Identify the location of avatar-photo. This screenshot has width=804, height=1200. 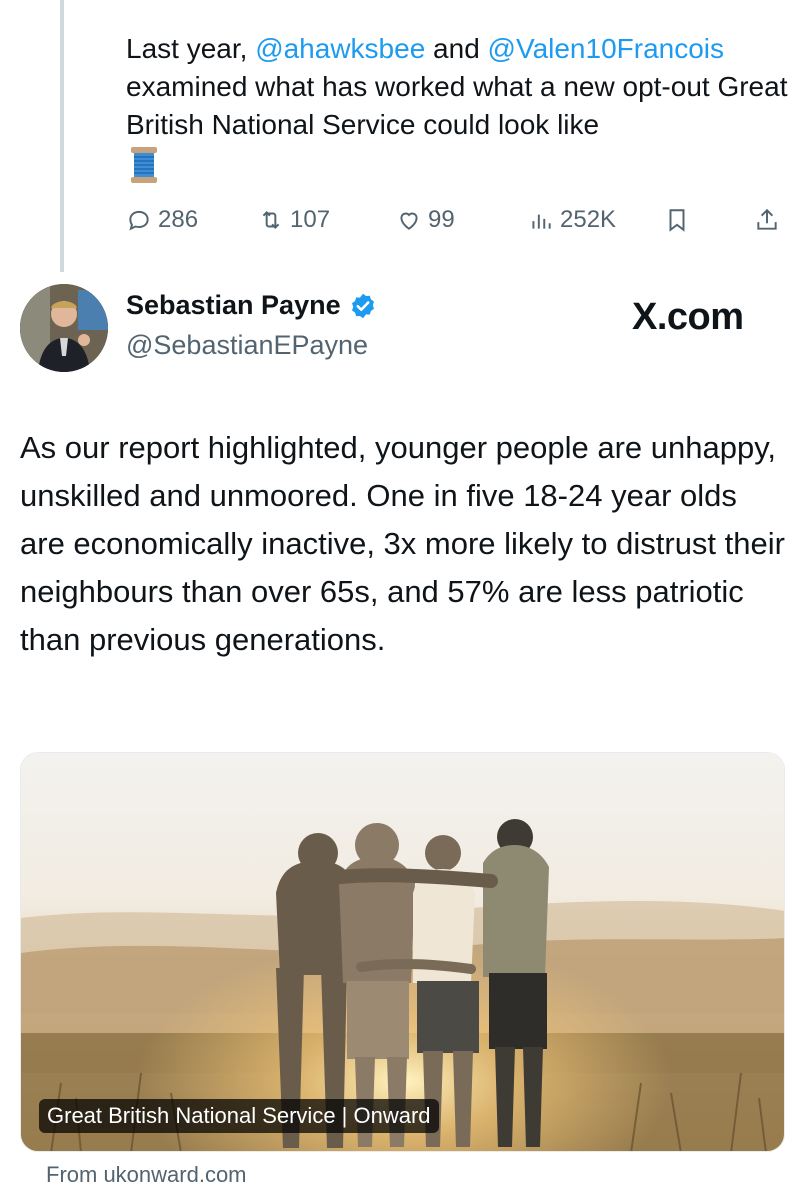
(64, 328).